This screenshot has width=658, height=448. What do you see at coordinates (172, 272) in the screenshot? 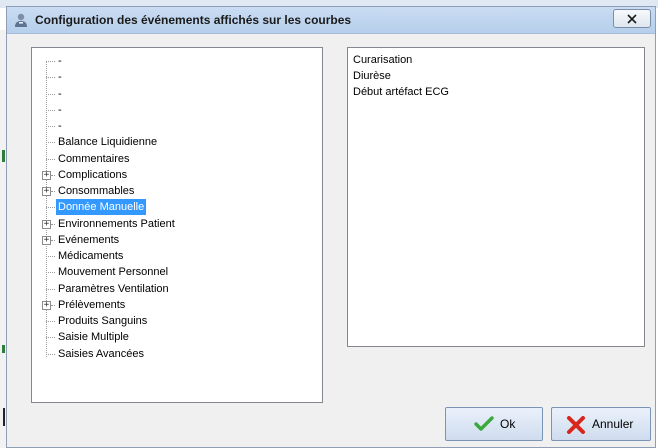
I see `tree-item: Mouvement Personnel` at bounding box center [172, 272].